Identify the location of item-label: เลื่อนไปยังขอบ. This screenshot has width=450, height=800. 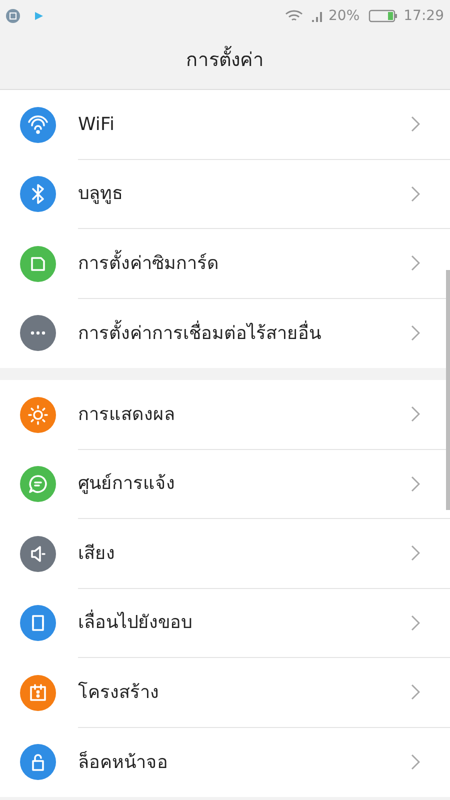
(244, 622).